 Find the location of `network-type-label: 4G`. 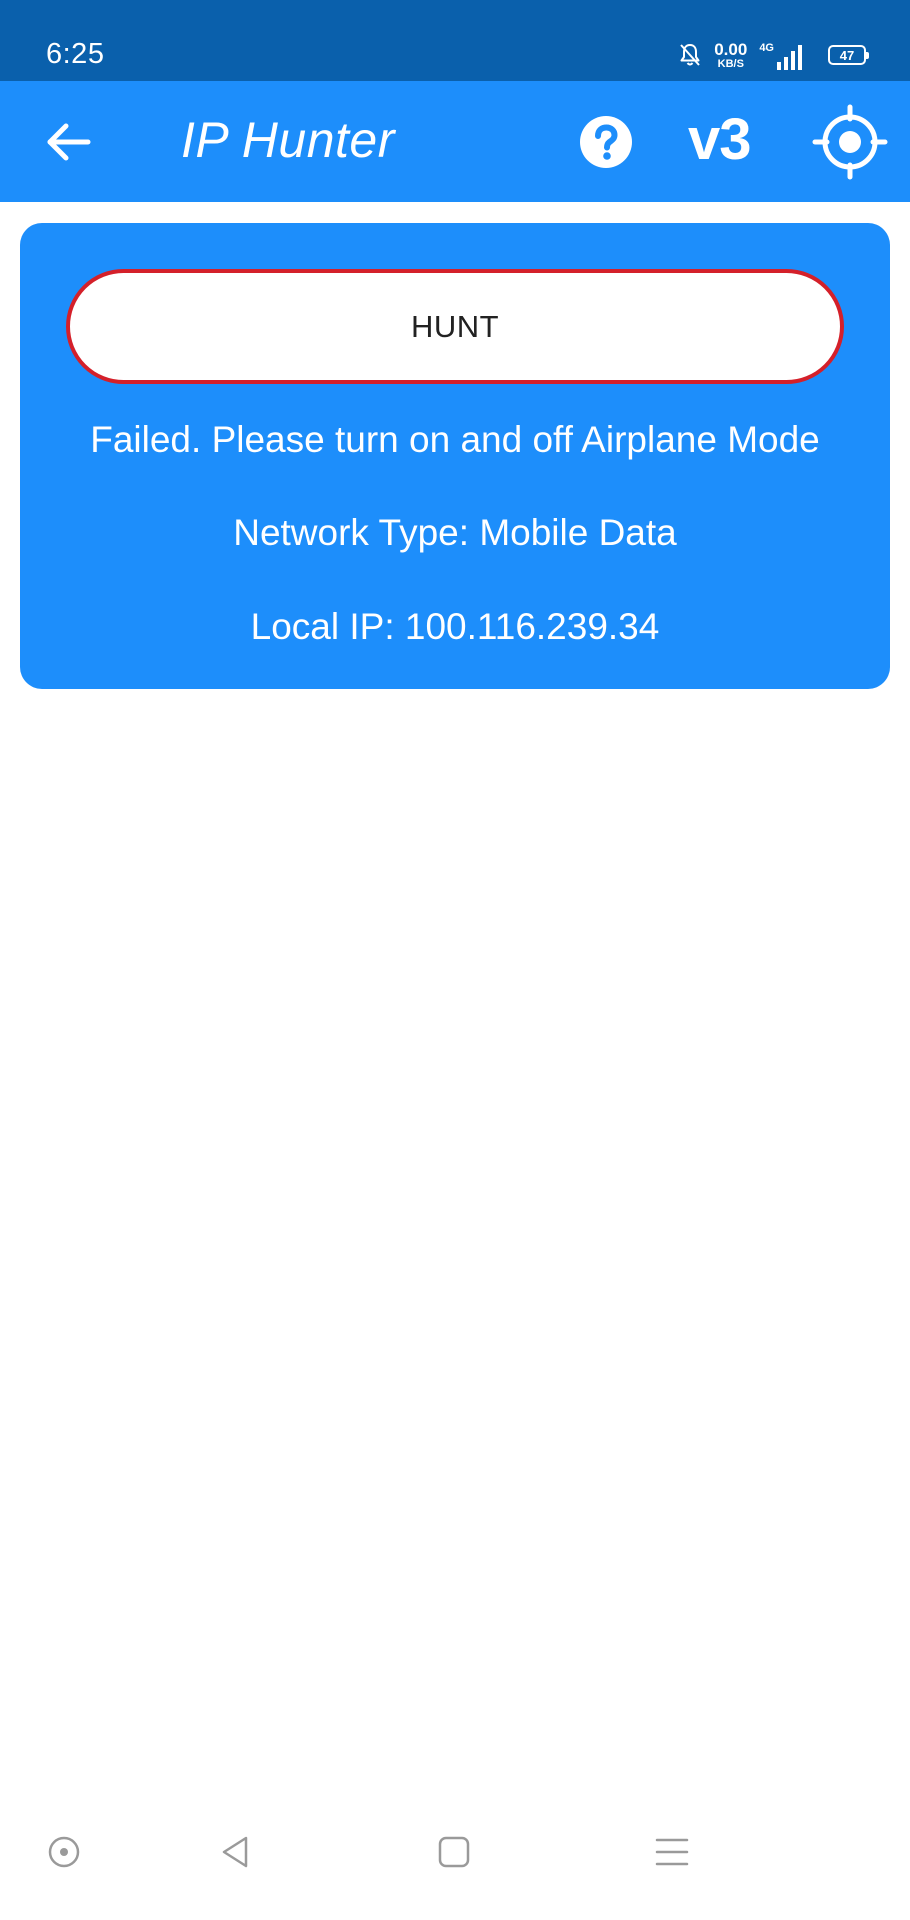

network-type-label: 4G is located at coordinates (766, 48).